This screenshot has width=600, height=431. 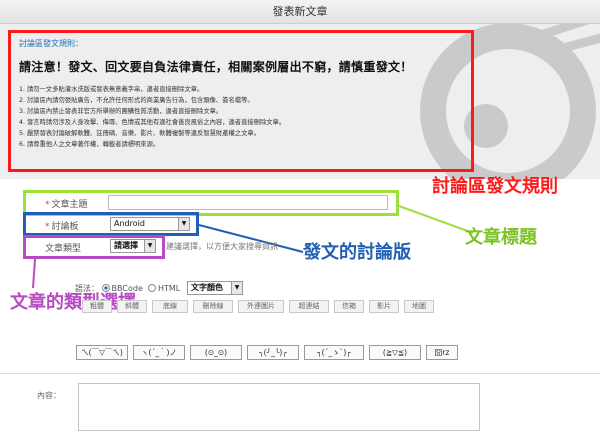 What do you see at coordinates (49, 395) in the screenshot?
I see `content-label: 內容：` at bounding box center [49, 395].